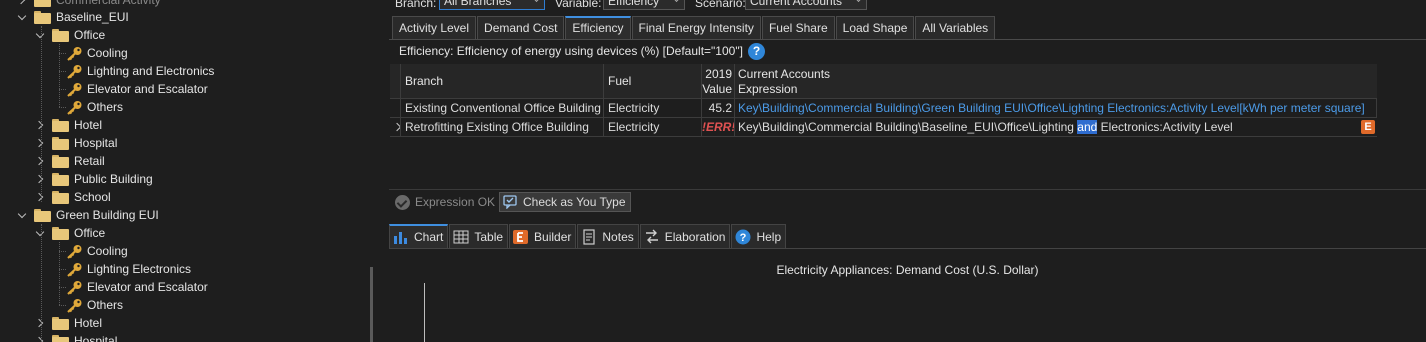 This screenshot has width=1426, height=342. What do you see at coordinates (521, 27) in the screenshot?
I see `tab-demand-cost: Demand Cost` at bounding box center [521, 27].